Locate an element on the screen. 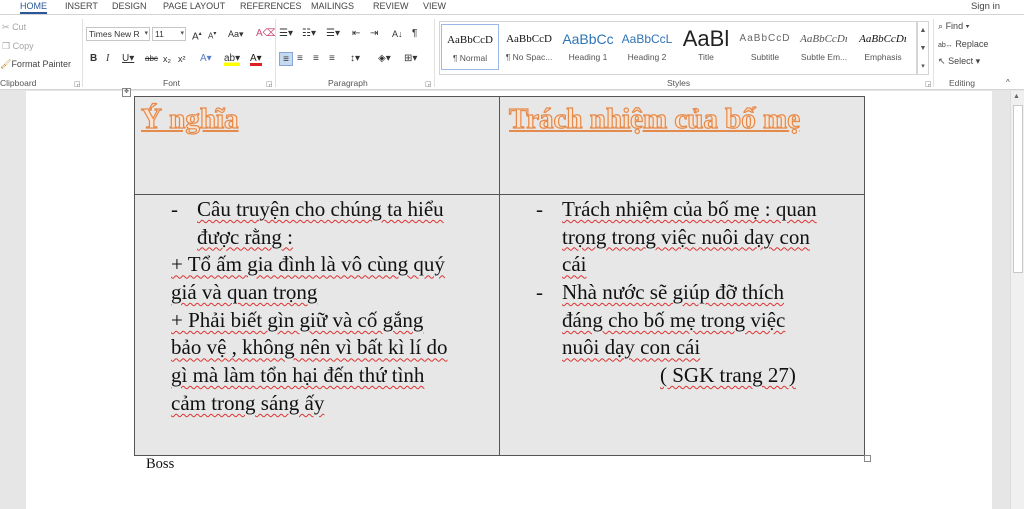 This screenshot has height=509, width=1024. cursor-icon: ↖ is located at coordinates (942, 61).